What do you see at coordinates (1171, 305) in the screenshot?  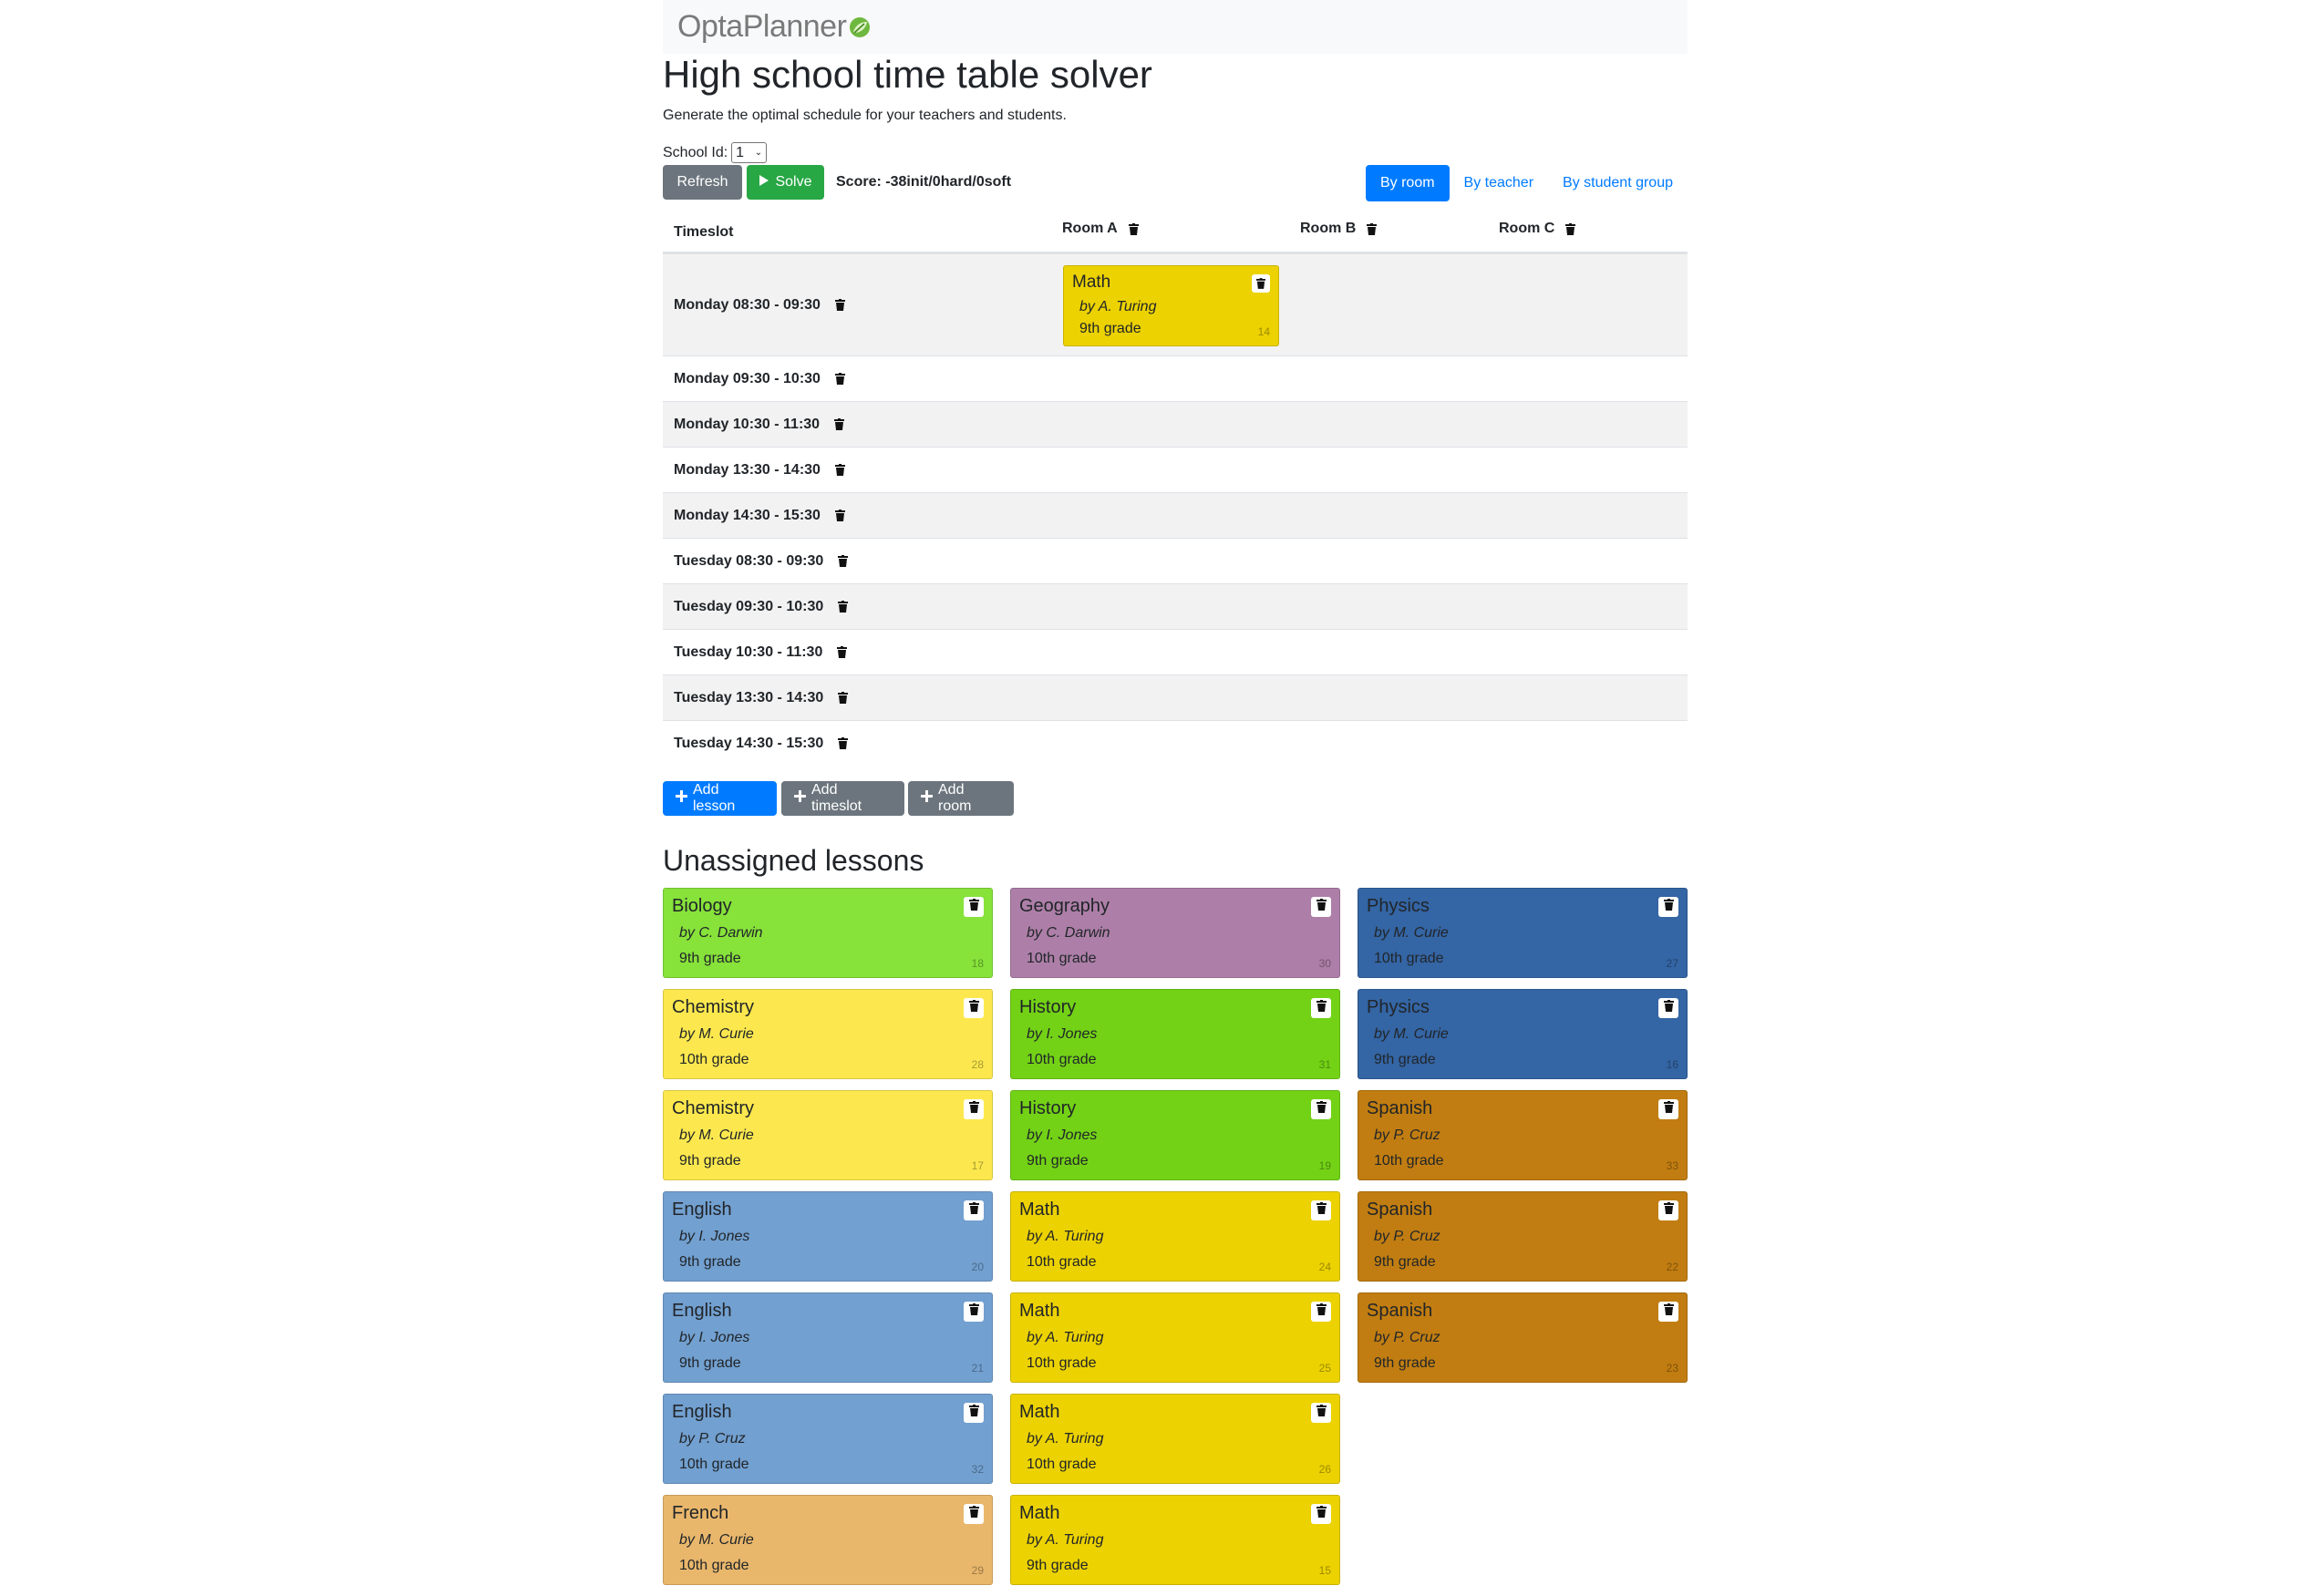 I see `lesson-card: Math by A. Turing 9th grade 14` at bounding box center [1171, 305].